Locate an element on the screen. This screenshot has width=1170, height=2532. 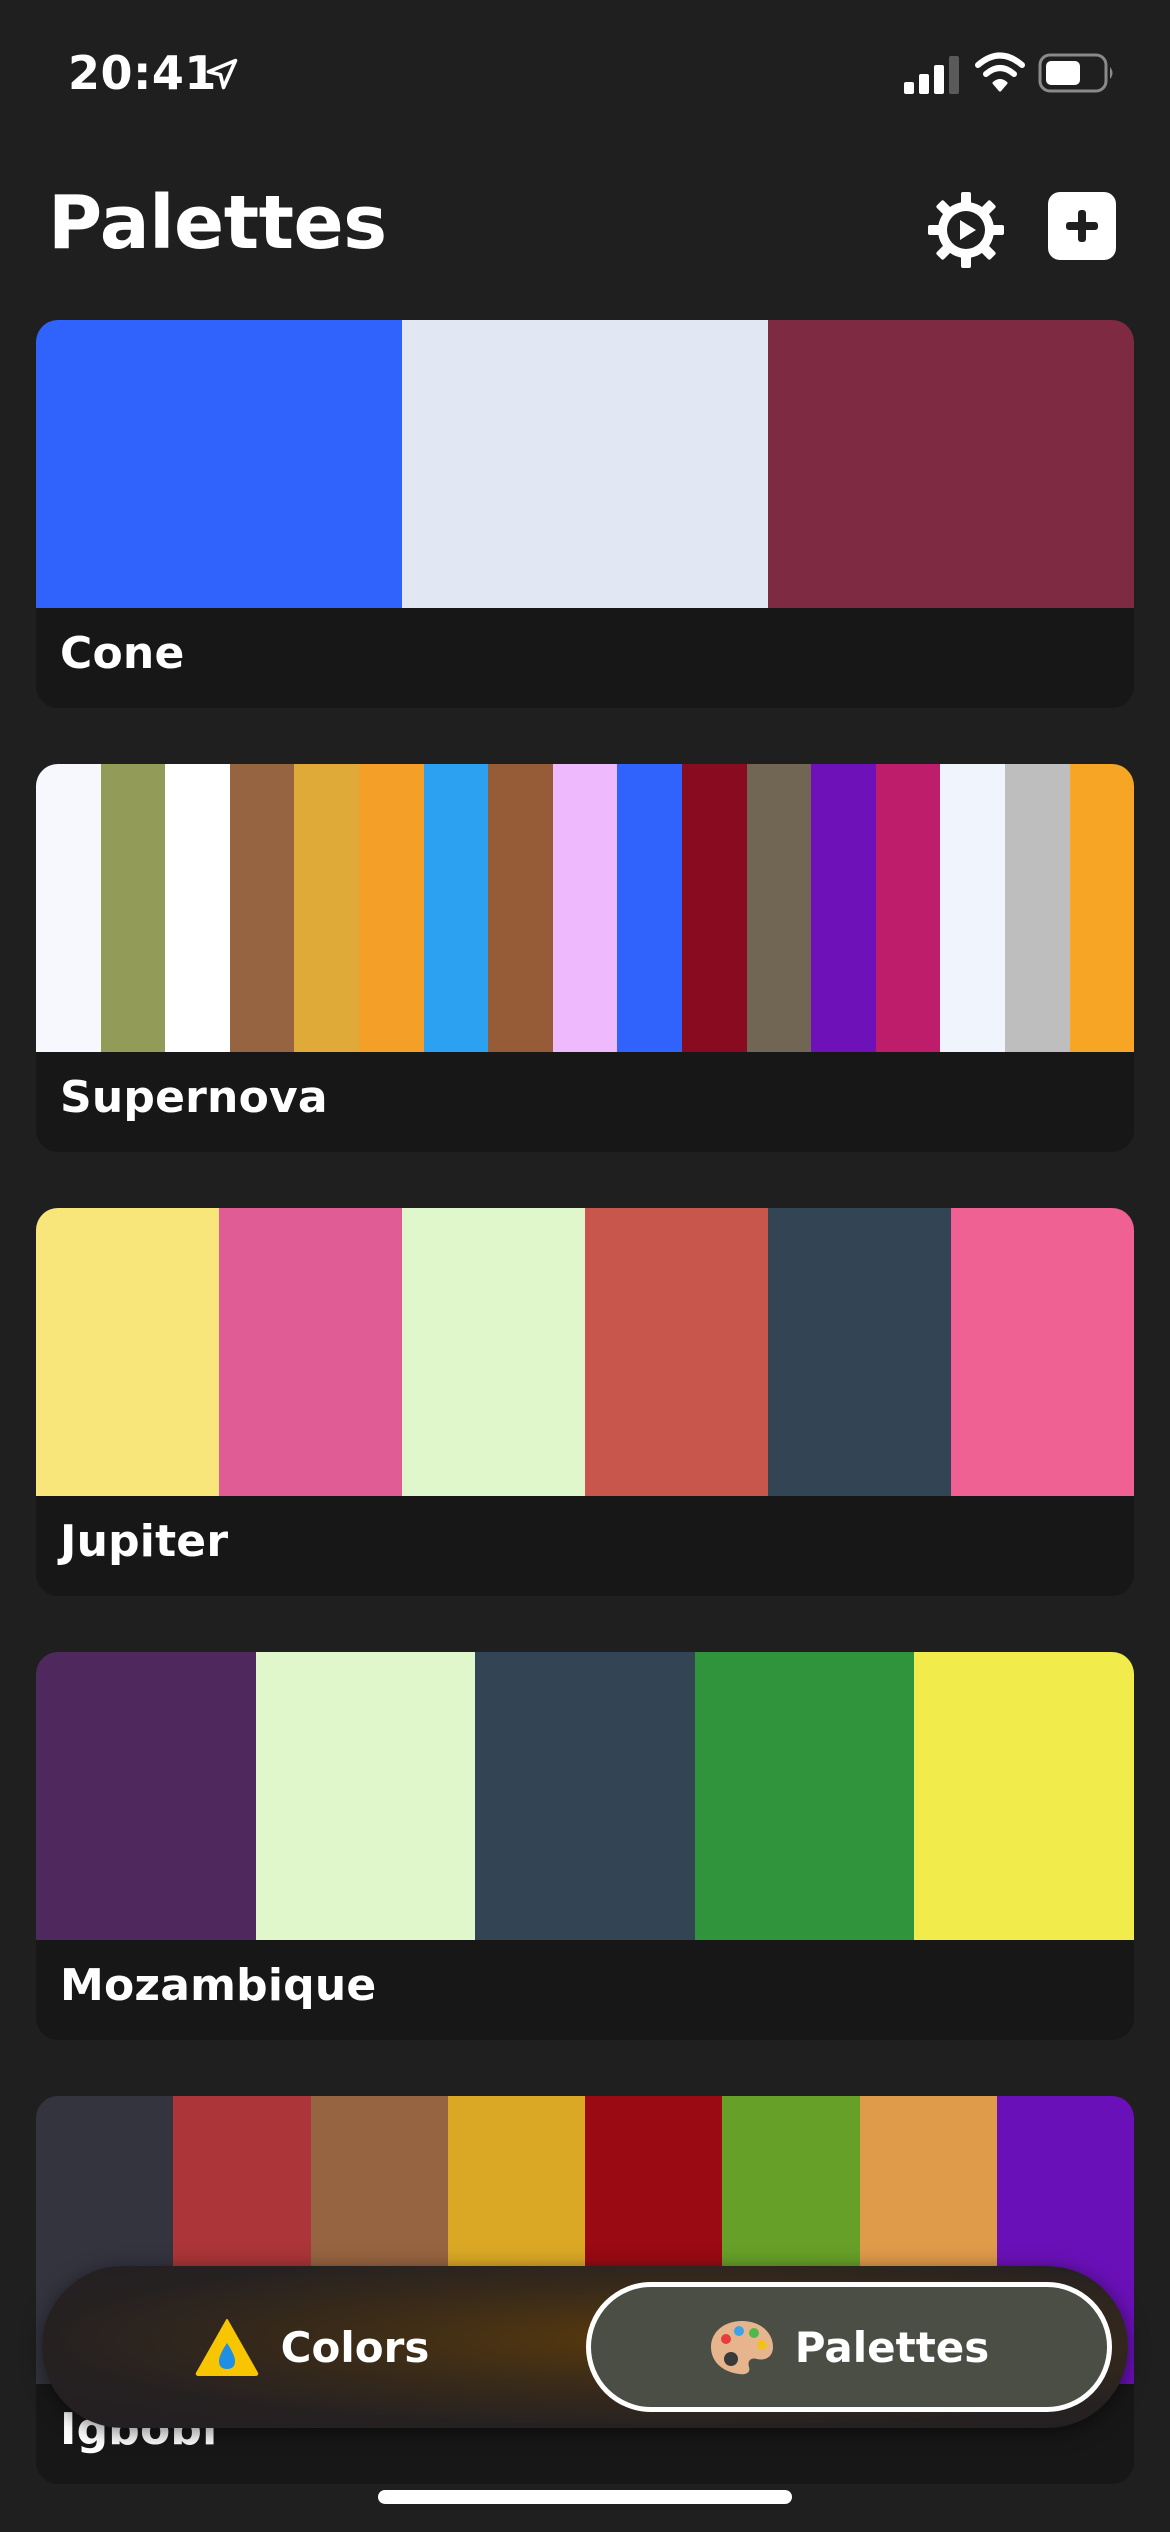
palette-name: Supernova is located at coordinates (194, 1097).